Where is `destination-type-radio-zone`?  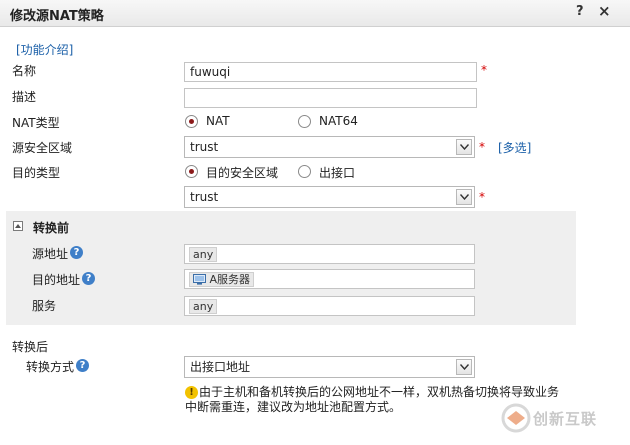 destination-type-radio-zone is located at coordinates (191, 171).